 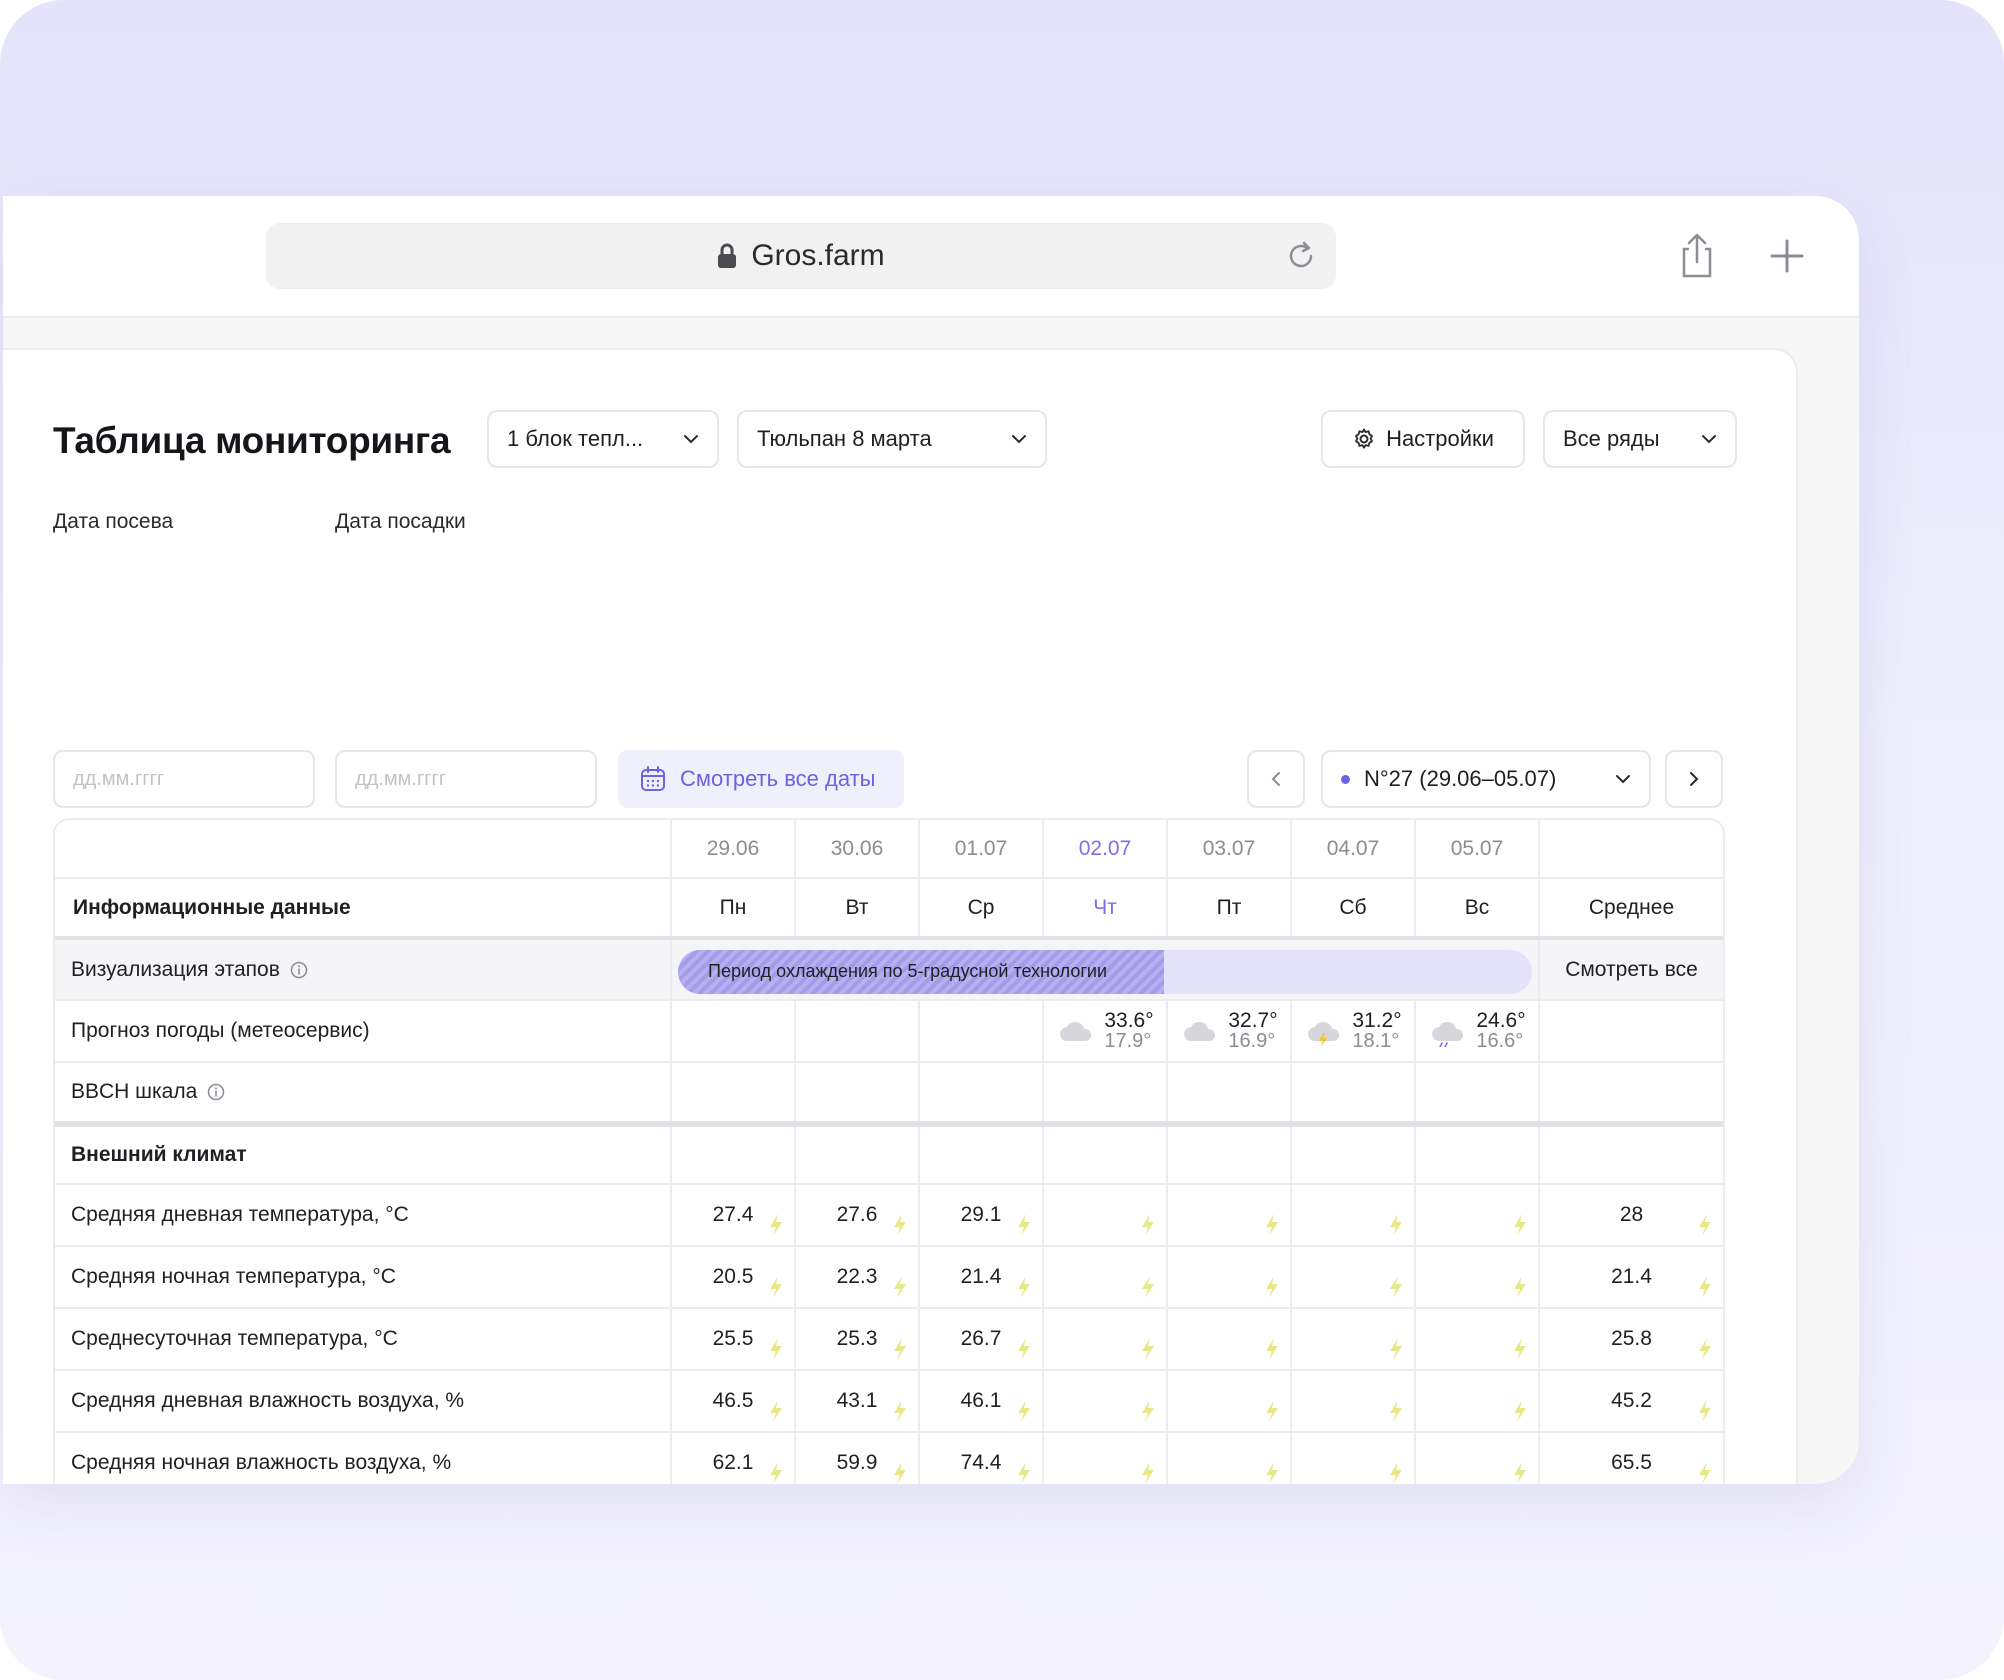 I want to click on browser-toolbar: Gros.farm, so click(x=931, y=257).